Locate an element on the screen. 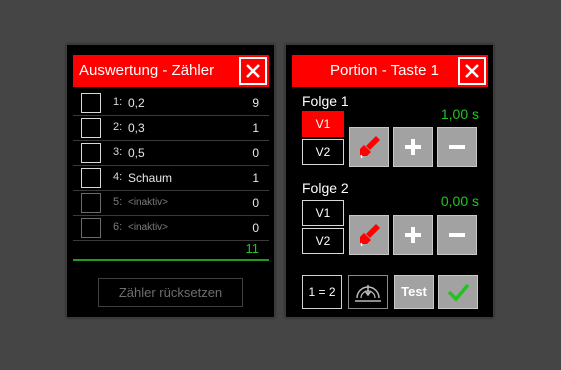 The height and width of the screenshot is (370, 561). counter-row: 4: Schaum 1 is located at coordinates (171, 178).